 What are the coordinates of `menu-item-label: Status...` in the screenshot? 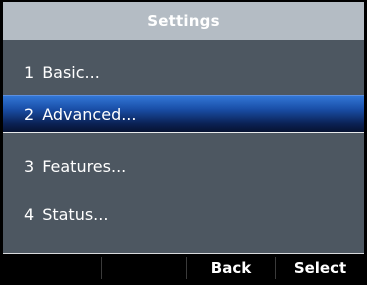 It's located at (75, 214).